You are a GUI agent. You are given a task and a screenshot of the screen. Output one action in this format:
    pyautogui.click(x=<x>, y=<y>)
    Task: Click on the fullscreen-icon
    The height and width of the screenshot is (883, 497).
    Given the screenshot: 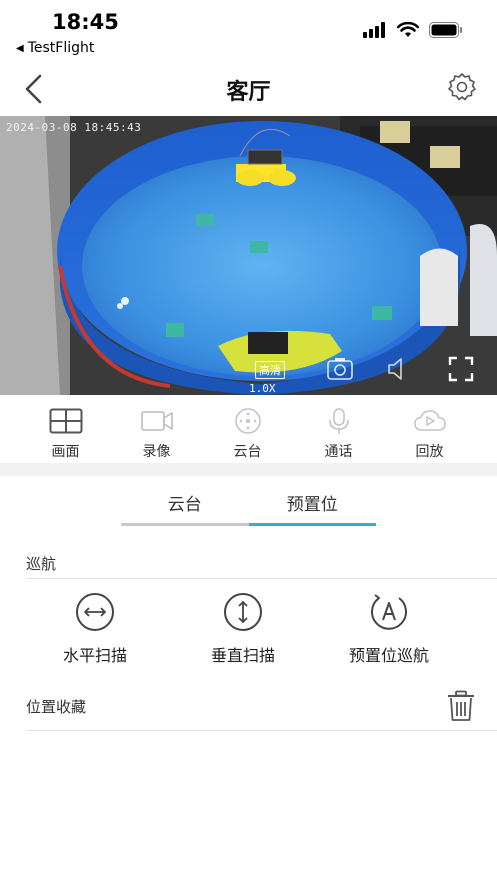 What is the action you would take?
    pyautogui.click(x=461, y=369)
    